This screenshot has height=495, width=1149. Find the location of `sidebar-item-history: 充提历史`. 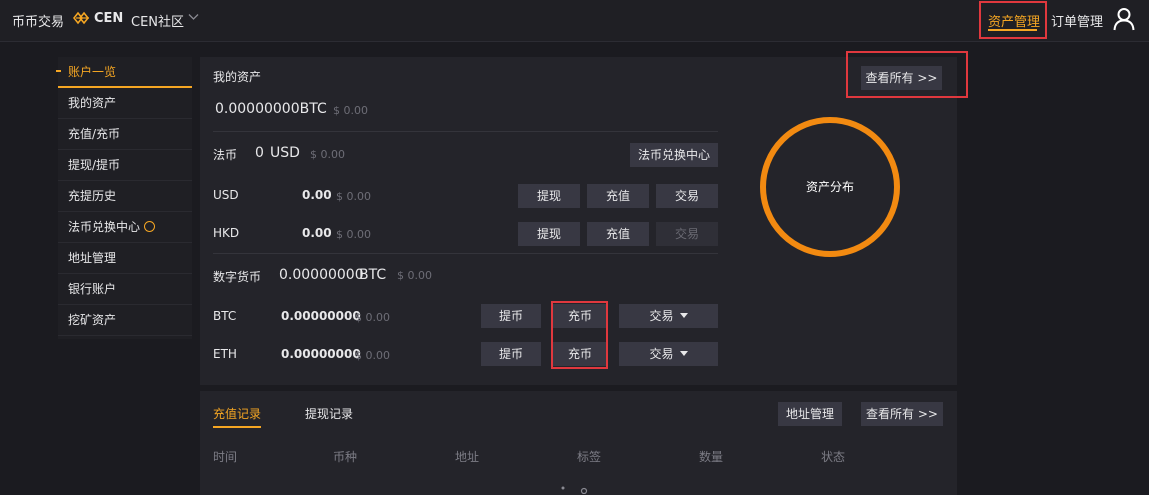

sidebar-item-history: 充提历史 is located at coordinates (125, 196).